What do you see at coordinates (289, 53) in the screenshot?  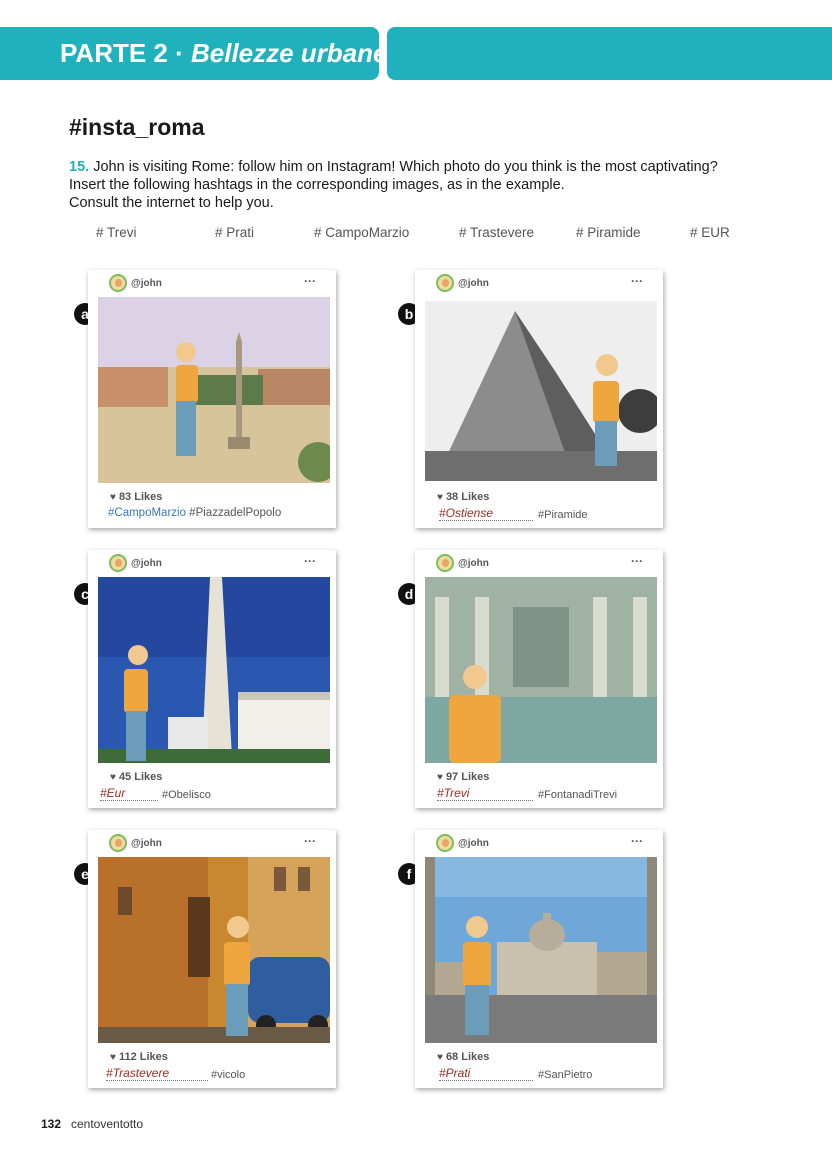 I see `header-subtitle: Bellezze urbane` at bounding box center [289, 53].